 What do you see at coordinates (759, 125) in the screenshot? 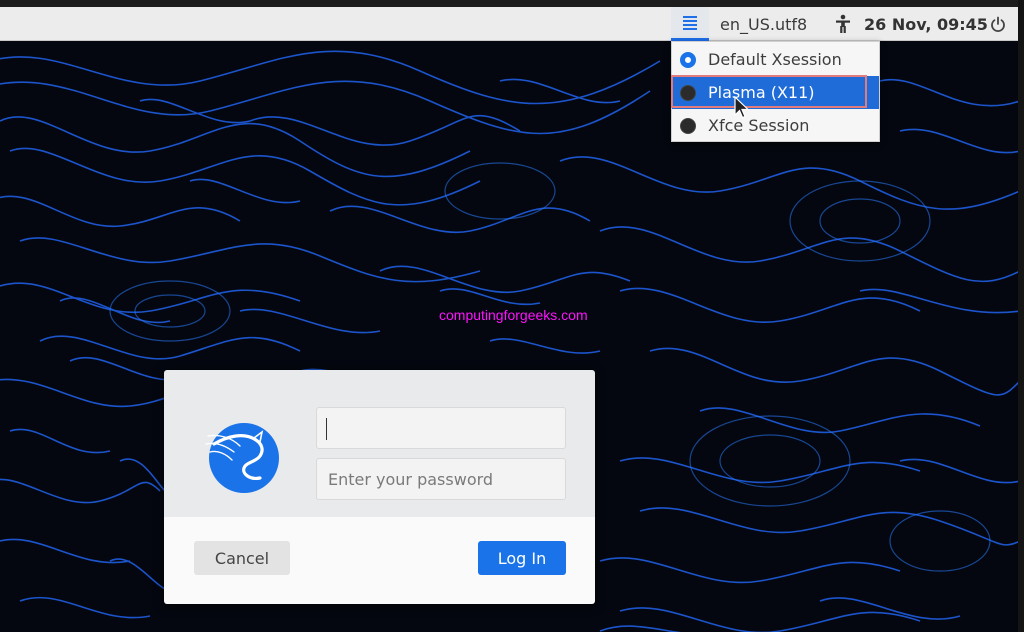
I see `session-option-label: Xfce Session` at bounding box center [759, 125].